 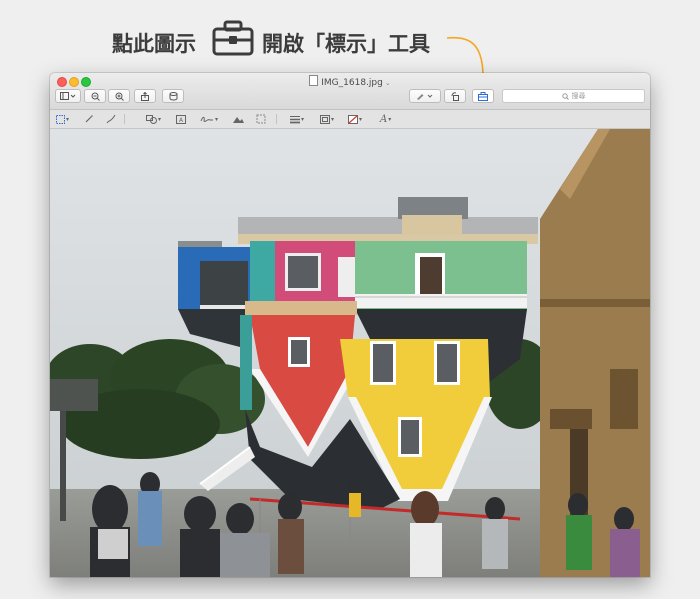 I want to click on instruction-caption: 點此圖示 開啟「標示」工具, so click(x=350, y=40).